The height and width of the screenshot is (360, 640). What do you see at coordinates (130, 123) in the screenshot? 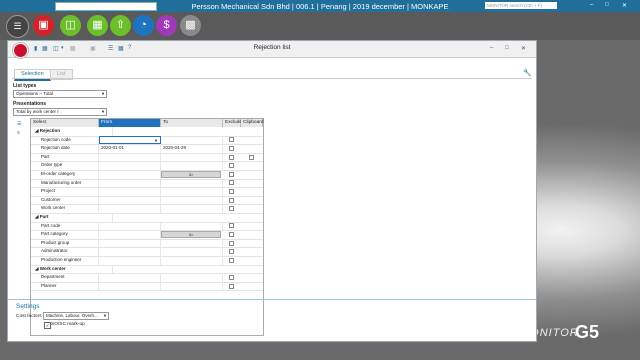
I see `column-header-from: From` at bounding box center [130, 123].